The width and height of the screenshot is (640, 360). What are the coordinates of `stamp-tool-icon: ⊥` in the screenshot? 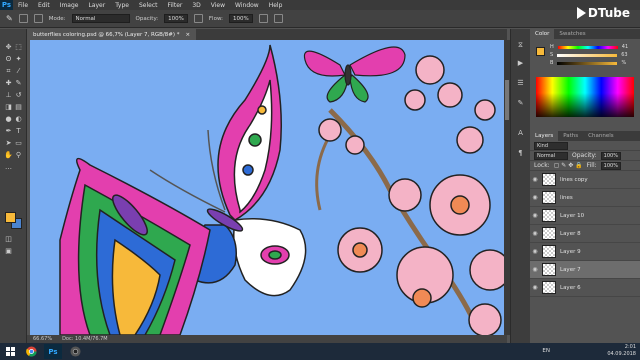 It's located at (8, 95).